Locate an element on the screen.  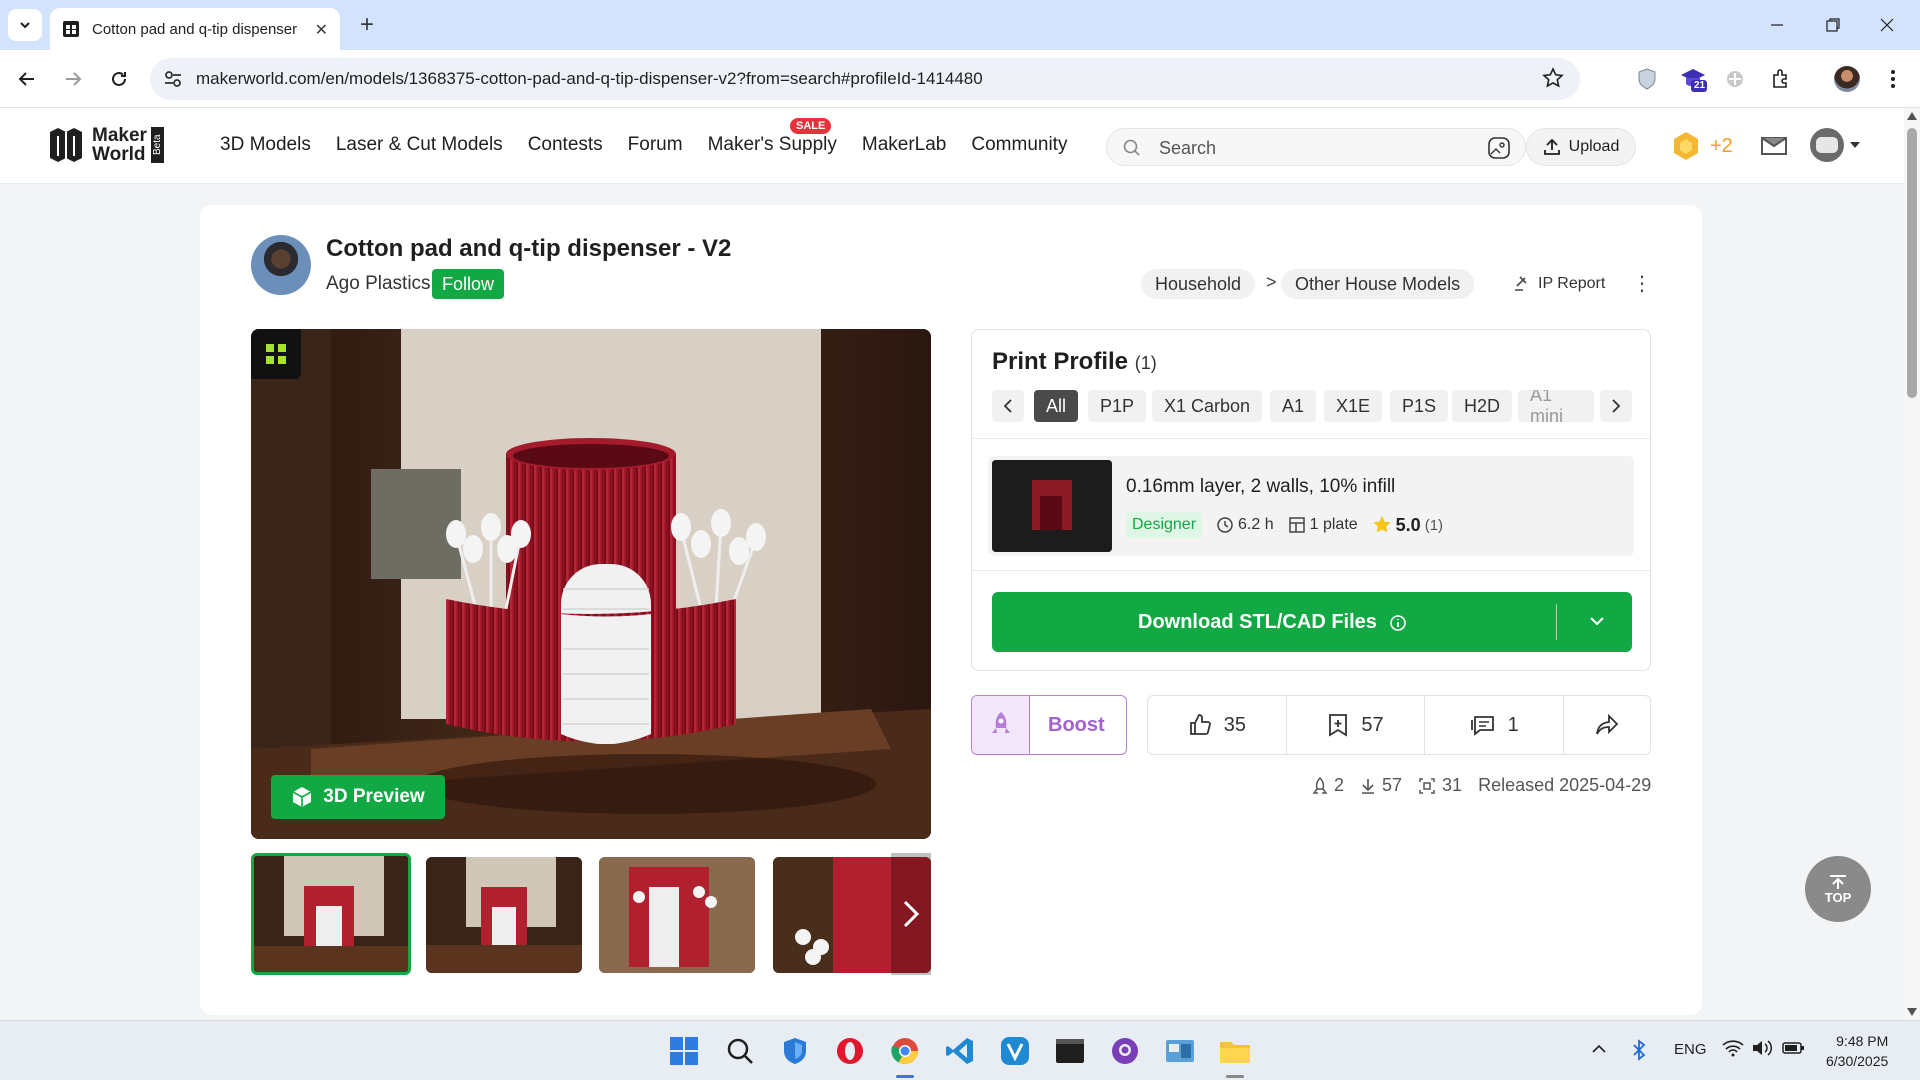
scrollbar-thumb is located at coordinates (1912, 263).